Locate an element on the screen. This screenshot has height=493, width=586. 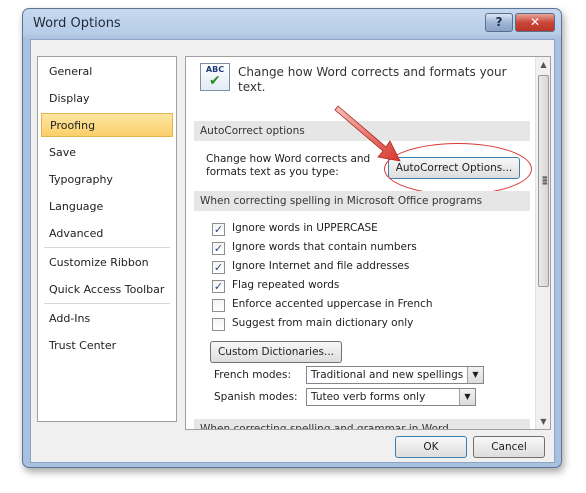
checkbox-label: Flag repeated words is located at coordinates (286, 285).